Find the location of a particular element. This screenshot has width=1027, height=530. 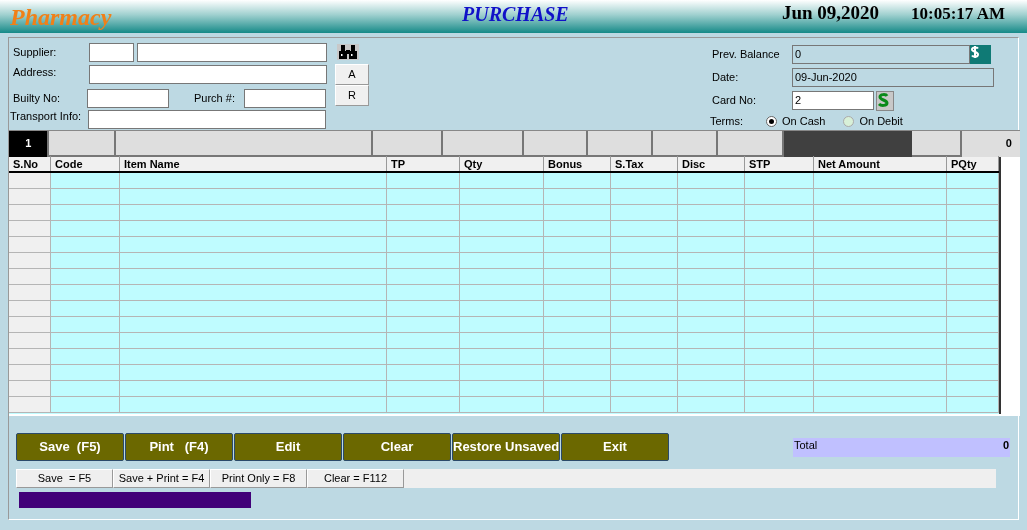

action-button: Save (F5) is located at coordinates (70, 447).